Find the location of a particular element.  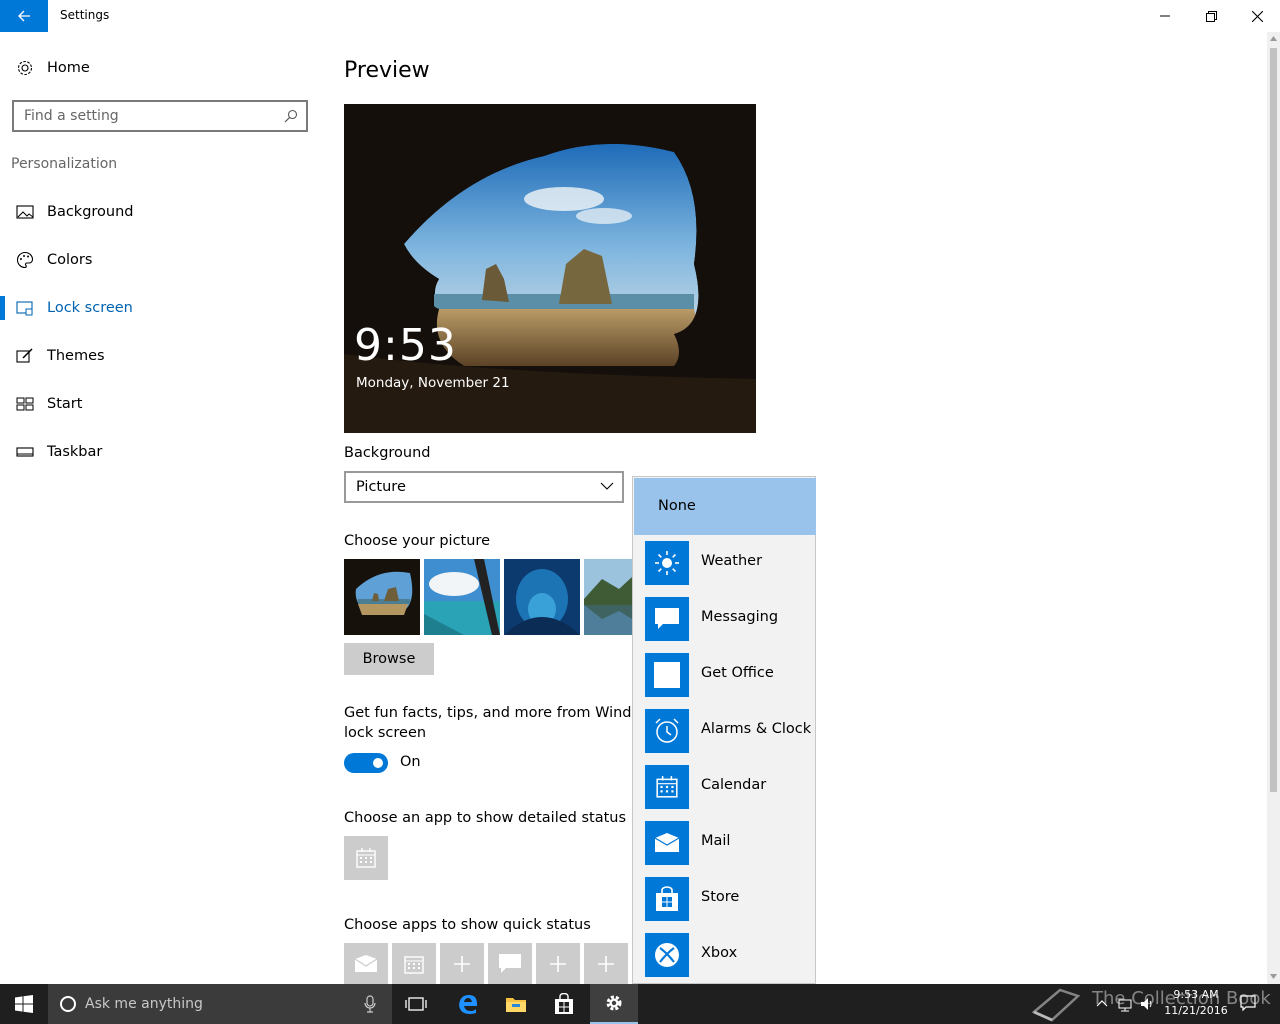

show-hidden-icons-icon is located at coordinates (1102, 1003).